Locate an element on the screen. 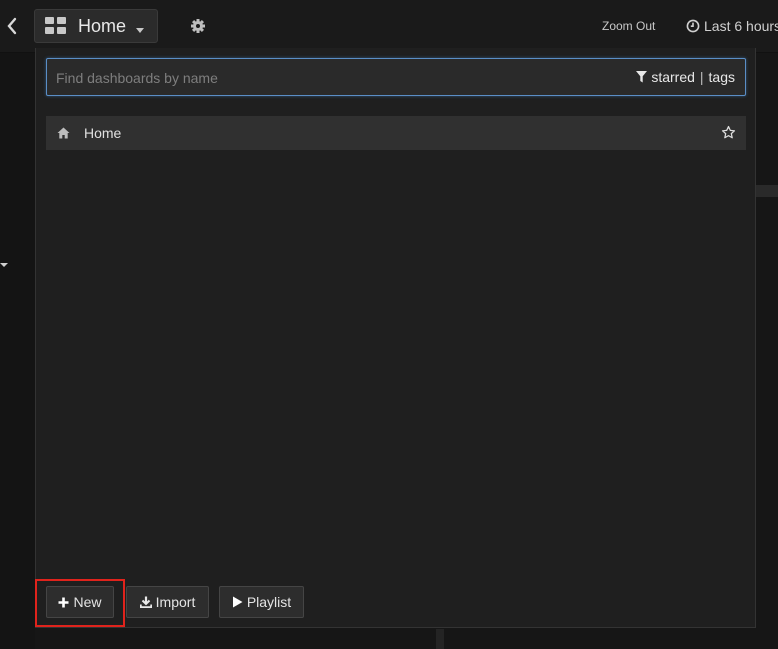  time-range-label: Last 6 hours is located at coordinates (741, 26).